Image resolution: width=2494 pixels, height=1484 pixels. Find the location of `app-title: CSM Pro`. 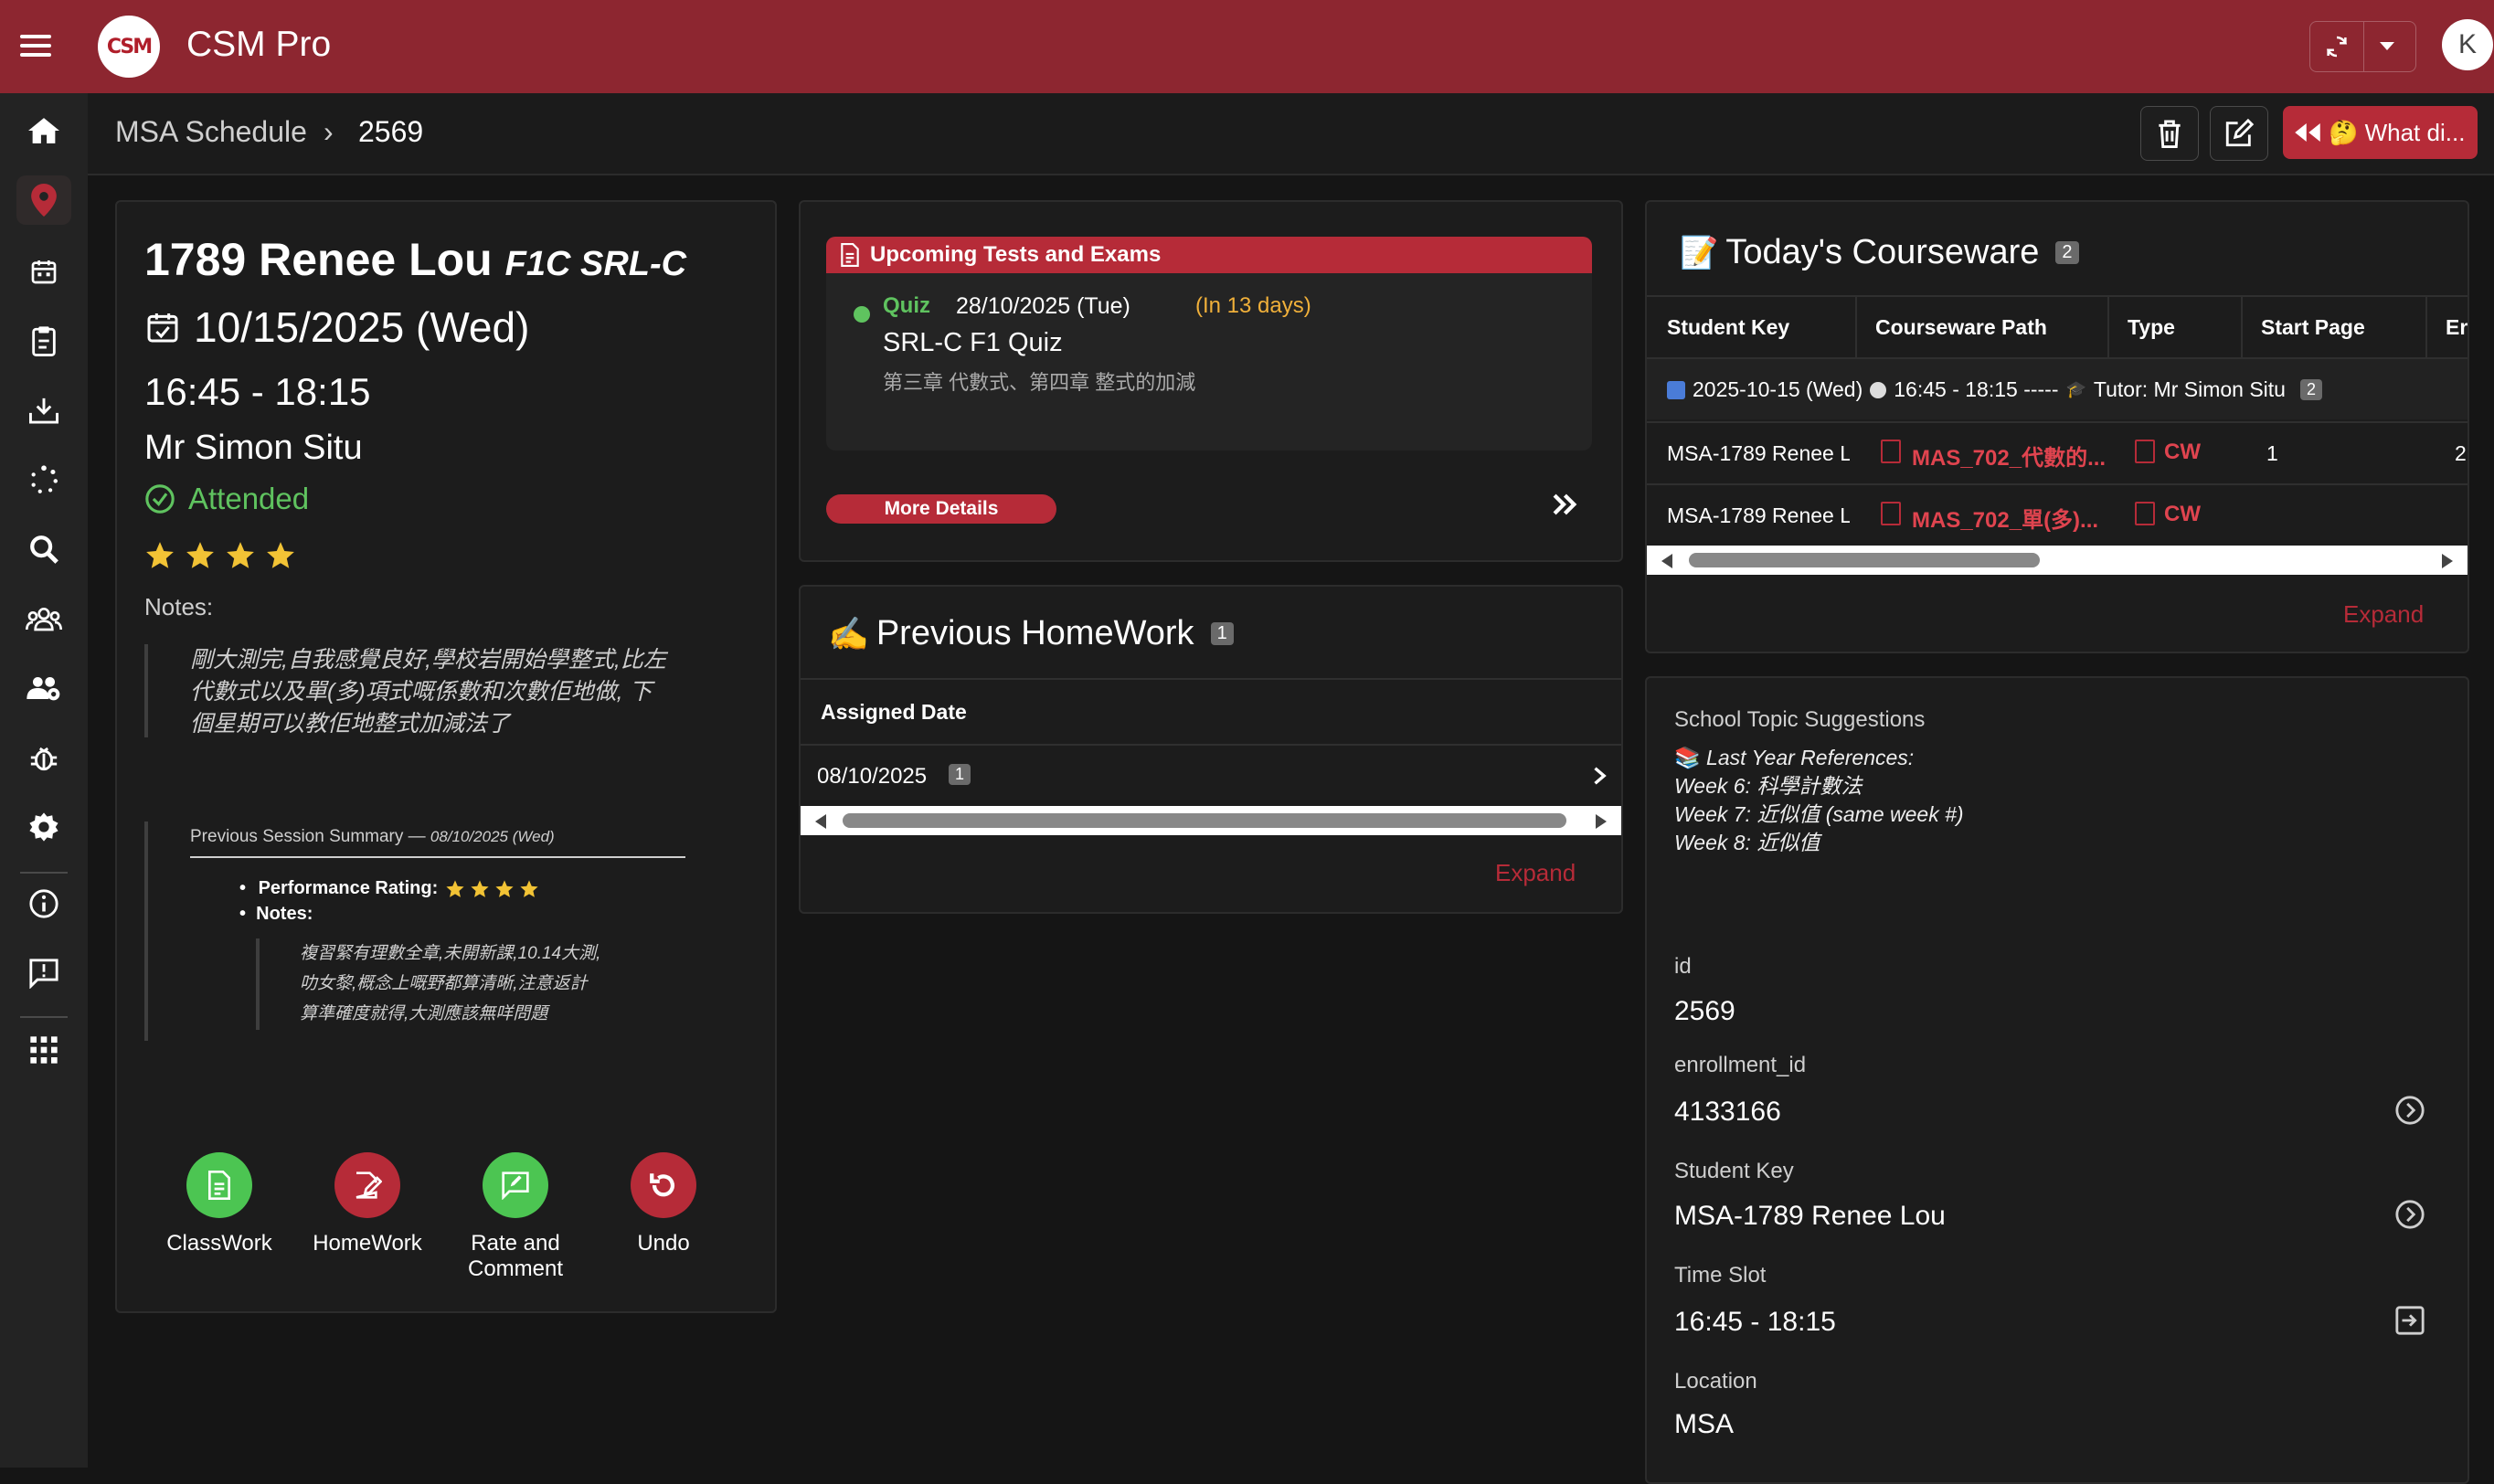

app-title: CSM Pro is located at coordinates (259, 44).